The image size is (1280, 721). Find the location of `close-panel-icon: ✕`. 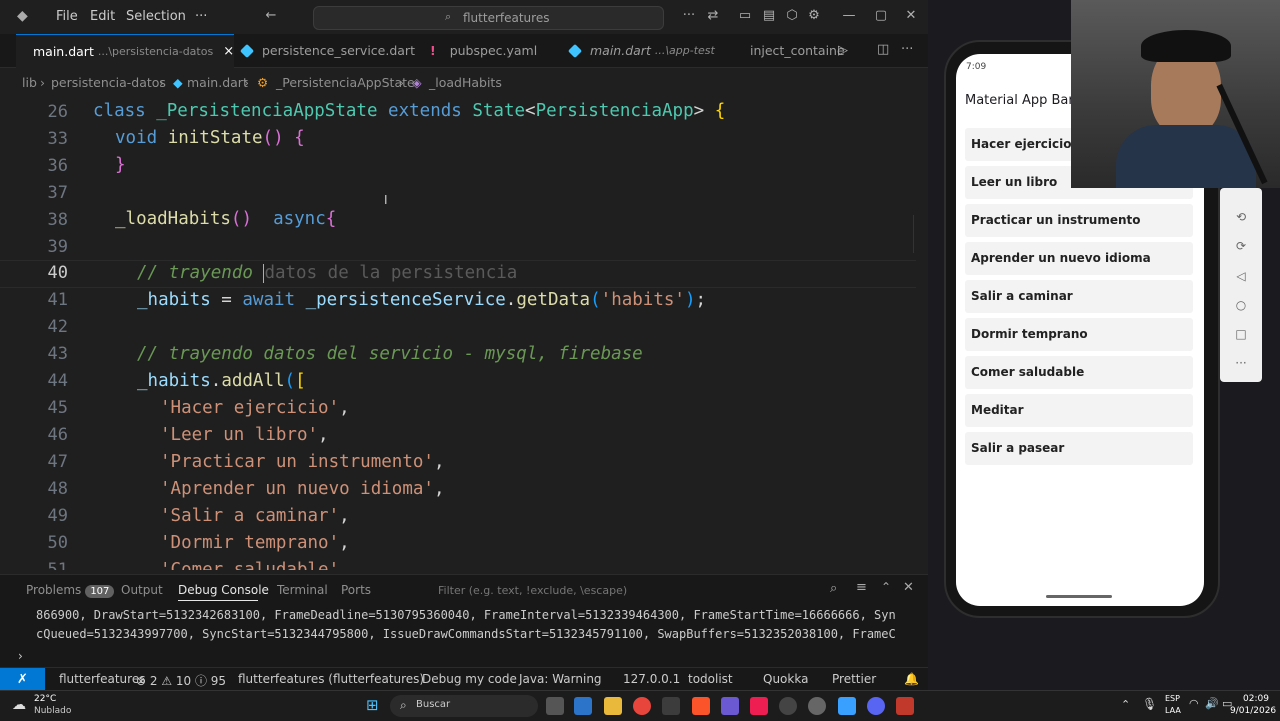

close-panel-icon: ✕ is located at coordinates (908, 587).